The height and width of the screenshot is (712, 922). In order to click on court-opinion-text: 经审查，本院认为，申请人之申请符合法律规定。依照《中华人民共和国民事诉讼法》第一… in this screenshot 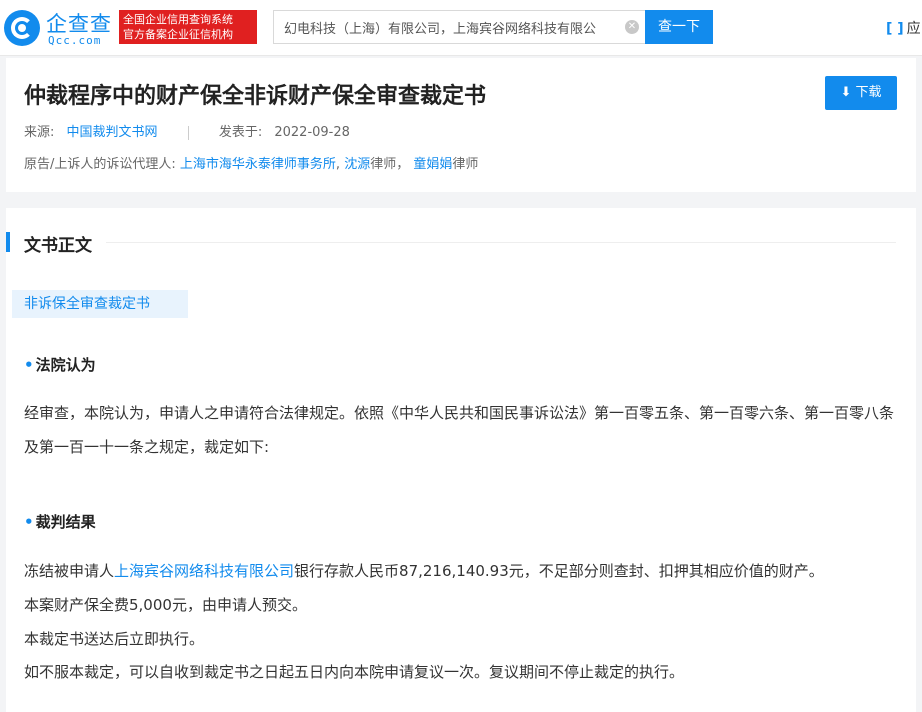, I will do `click(459, 430)`.